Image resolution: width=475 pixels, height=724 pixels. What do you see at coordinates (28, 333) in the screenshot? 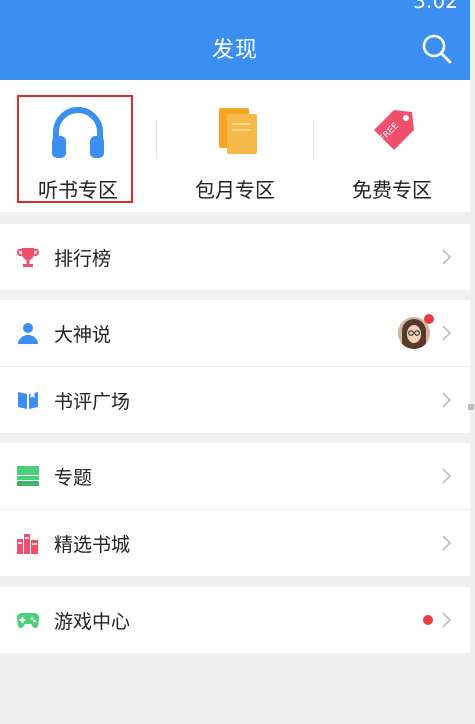
I see `user-icon` at bounding box center [28, 333].